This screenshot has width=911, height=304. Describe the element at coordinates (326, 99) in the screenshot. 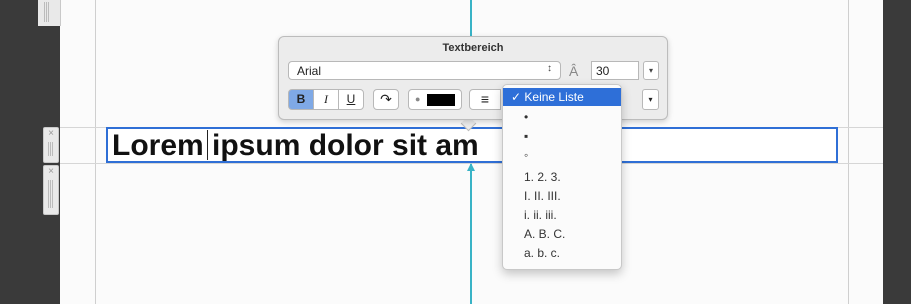

I see `italic-button: I` at that location.